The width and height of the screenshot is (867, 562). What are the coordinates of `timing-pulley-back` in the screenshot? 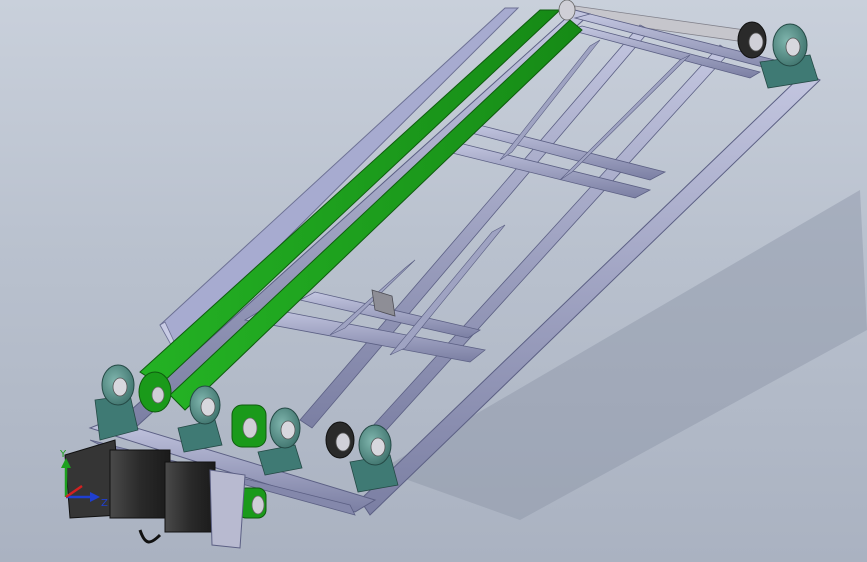 It's located at (752, 40).